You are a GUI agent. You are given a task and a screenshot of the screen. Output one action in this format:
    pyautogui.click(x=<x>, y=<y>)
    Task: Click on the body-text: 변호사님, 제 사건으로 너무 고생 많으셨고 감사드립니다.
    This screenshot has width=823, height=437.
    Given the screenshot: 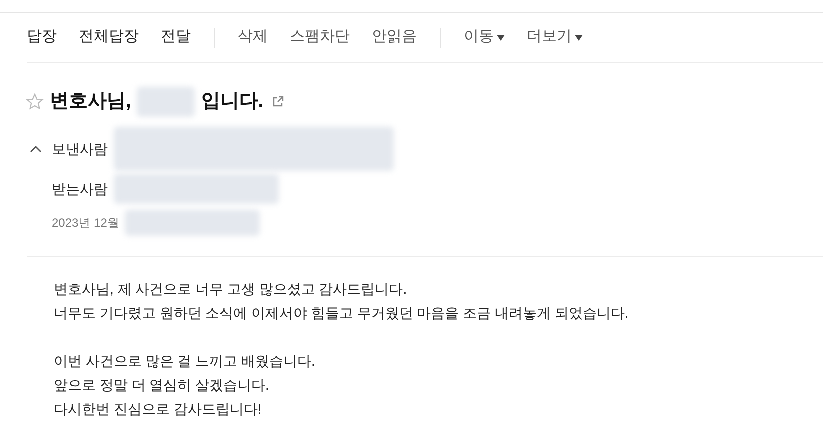 What is the action you would take?
    pyautogui.click(x=231, y=289)
    